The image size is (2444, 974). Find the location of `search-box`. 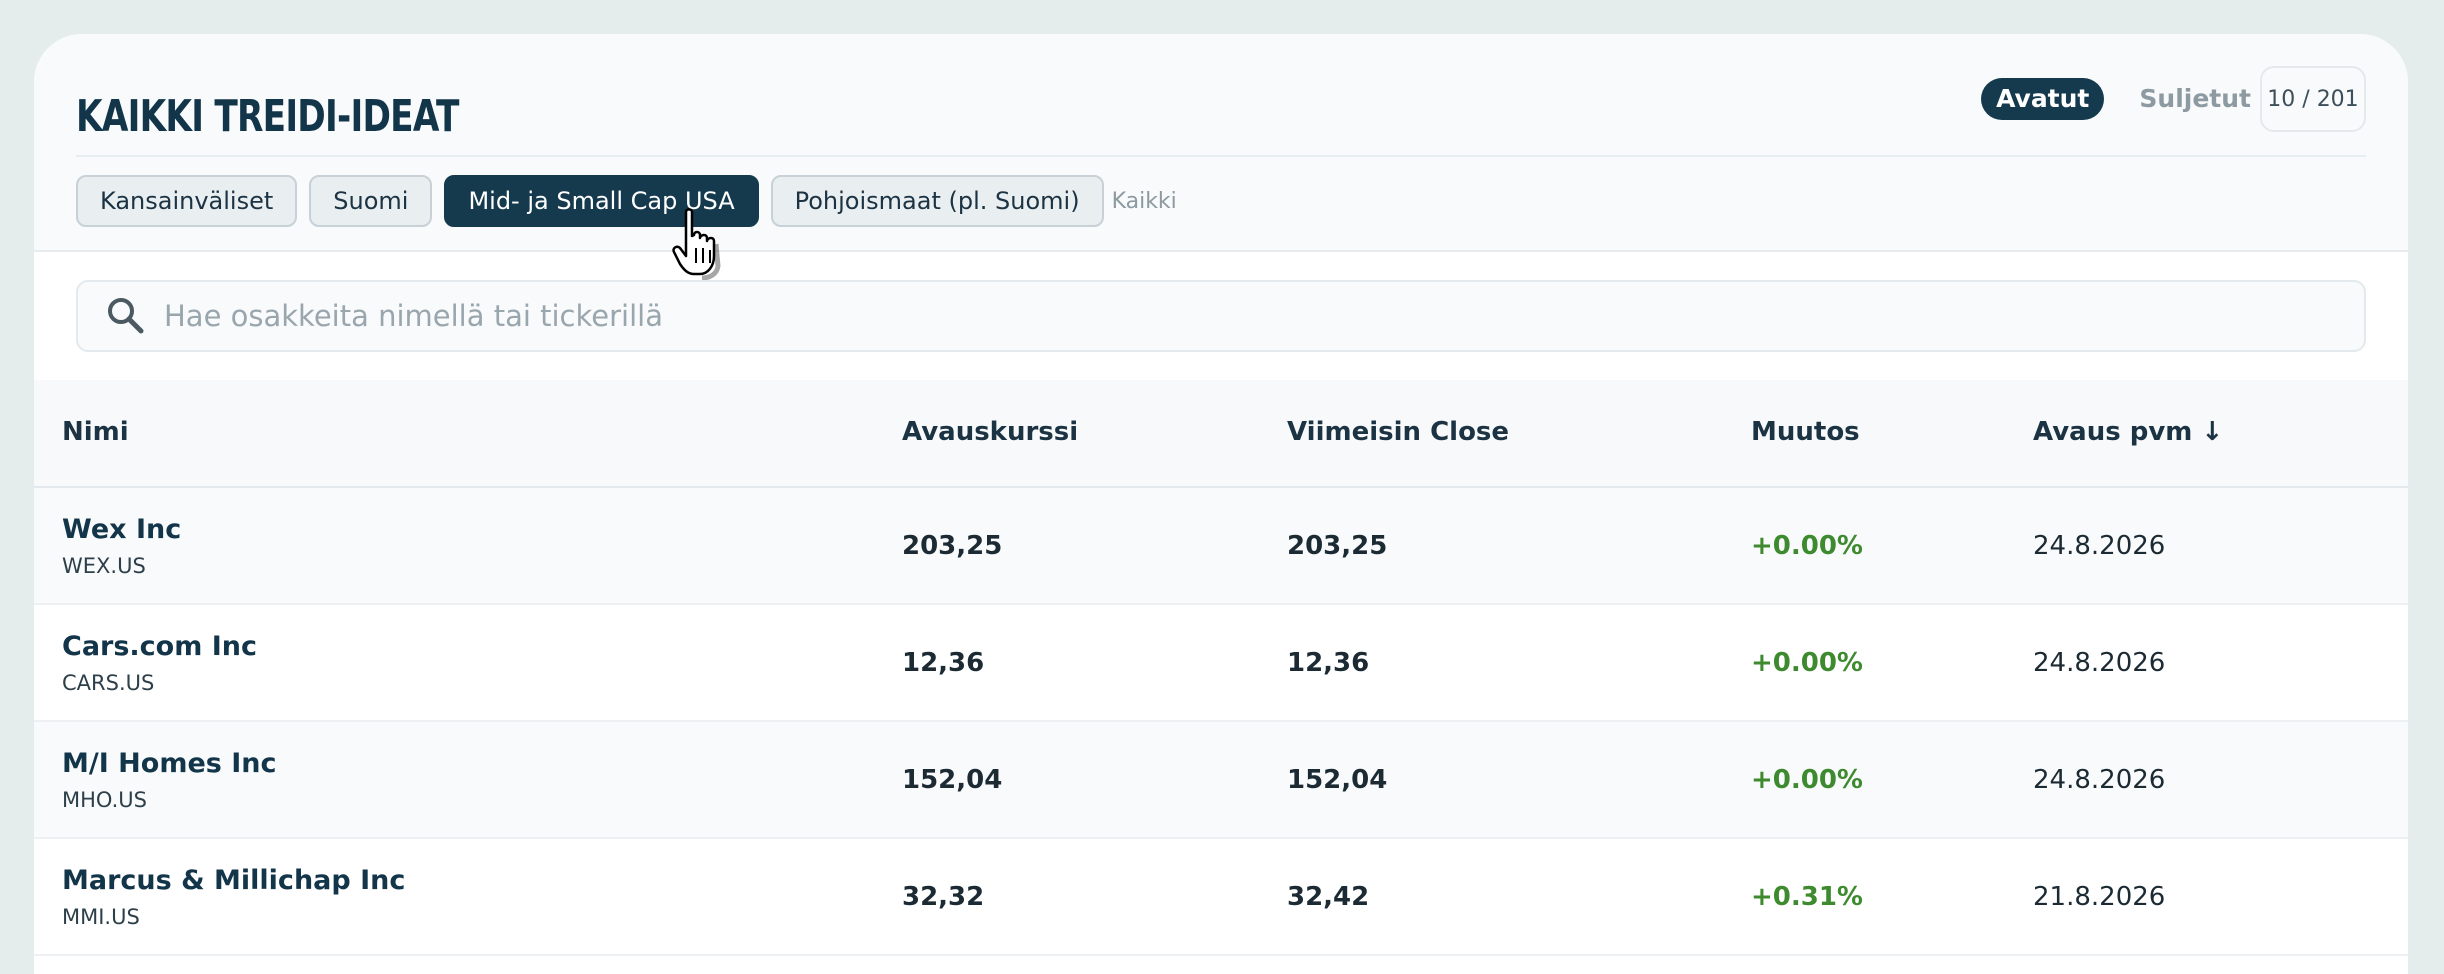

search-box is located at coordinates (1221, 316).